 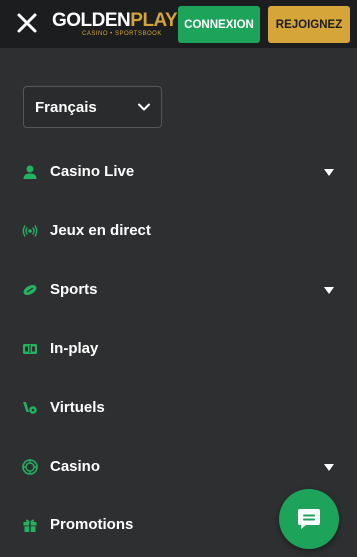 I want to click on close-icon, so click(x=27, y=23).